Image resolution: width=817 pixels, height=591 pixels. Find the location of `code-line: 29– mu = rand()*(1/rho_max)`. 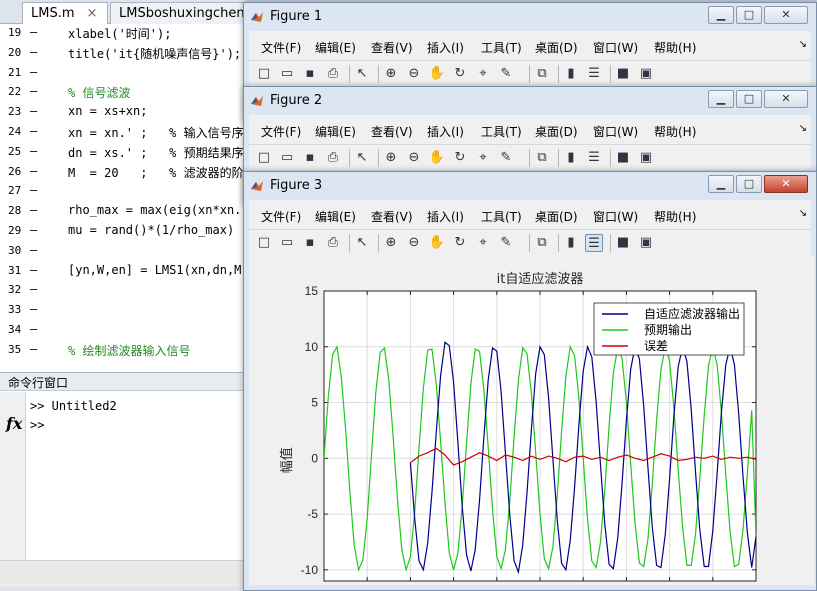

code-line: 29– mu = rand()*(1/rho_max) is located at coordinates (122, 231).